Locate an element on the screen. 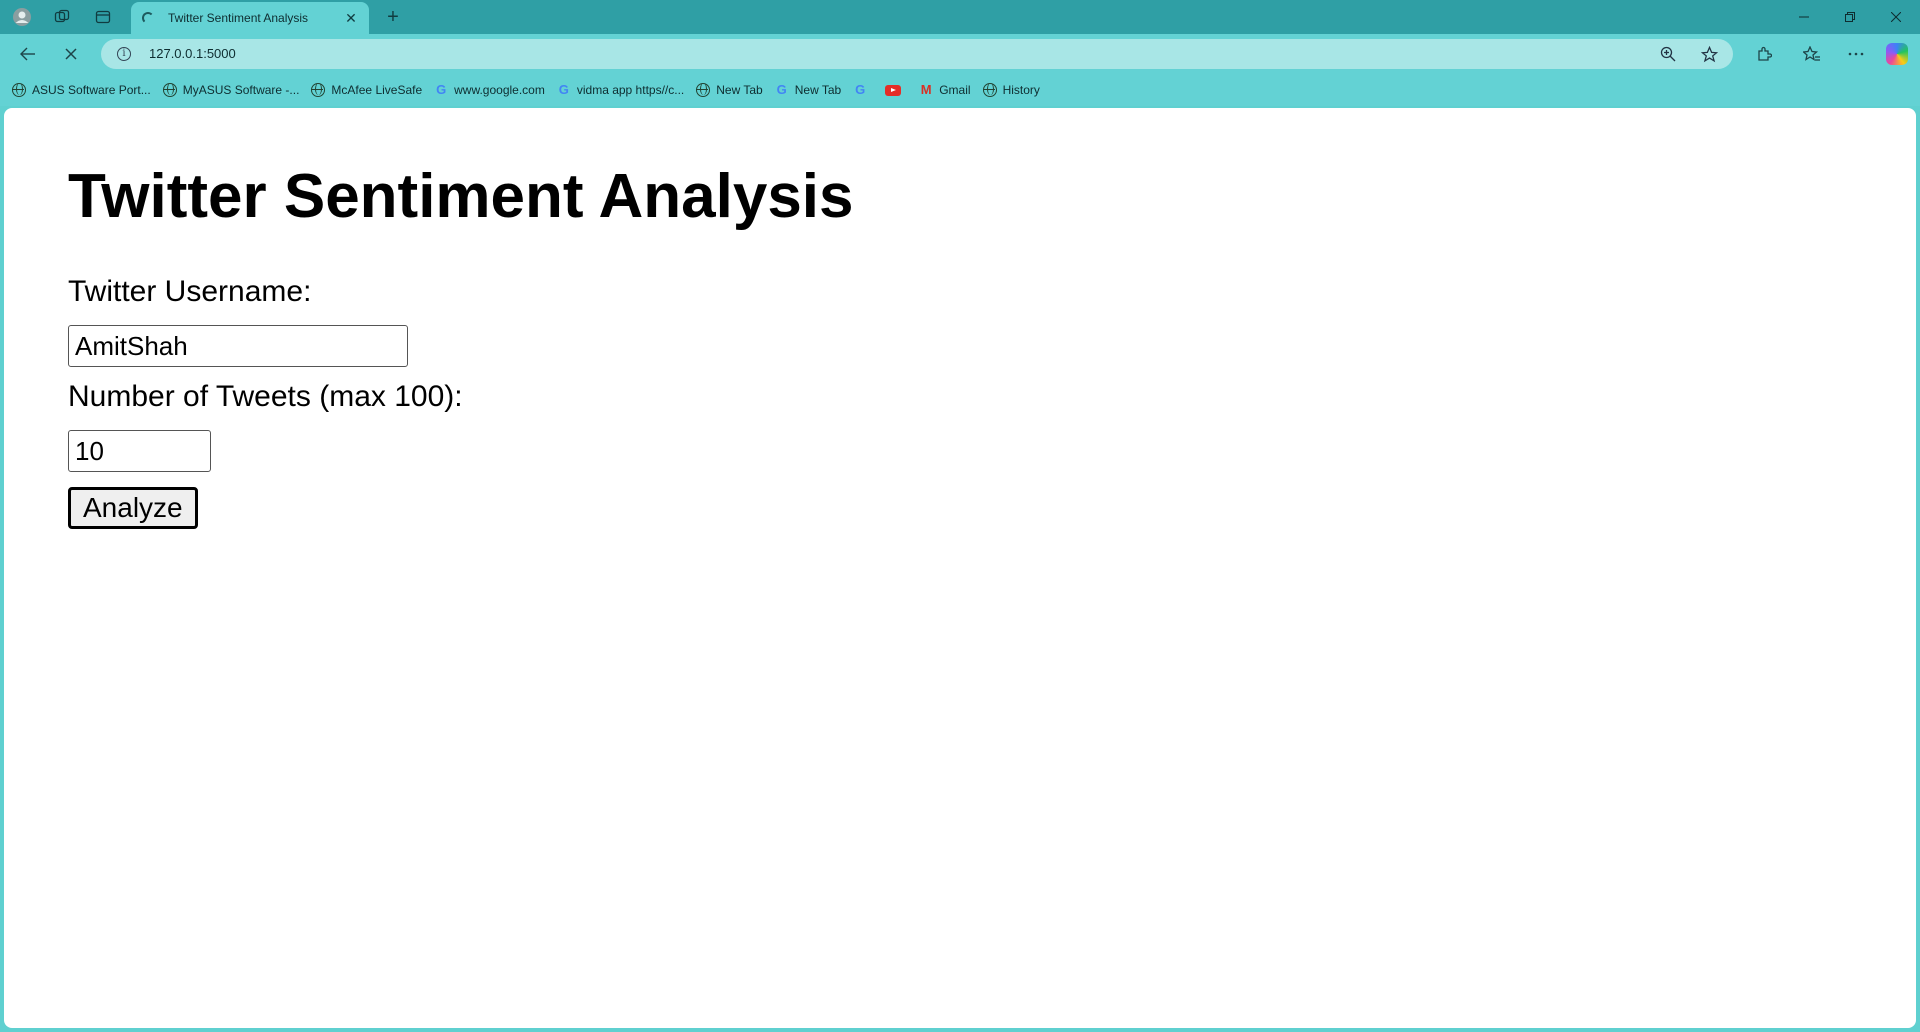 This screenshot has height=1032, width=1920. extensions-icon is located at coordinates (1764, 54).